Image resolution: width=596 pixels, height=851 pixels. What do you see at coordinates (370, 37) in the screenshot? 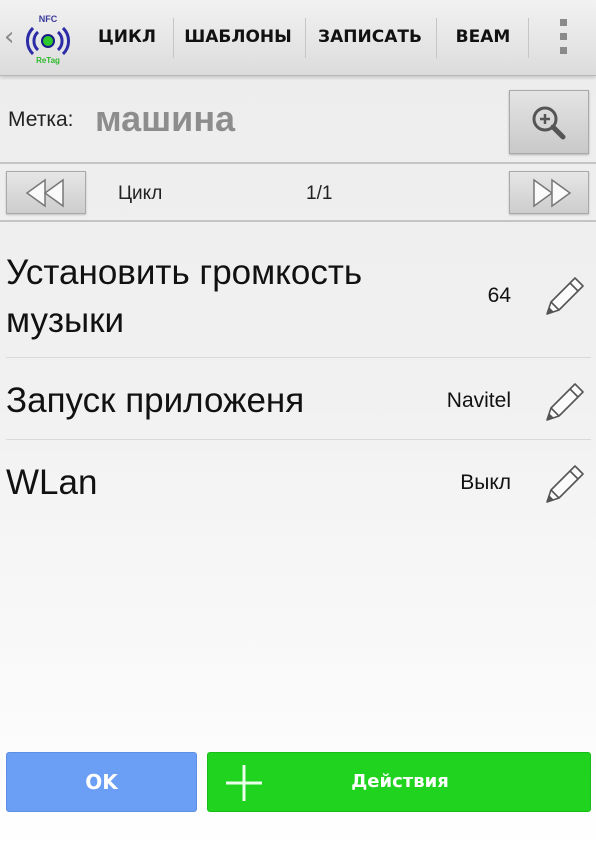
I see `tab-write: ЗАПИСАТЬ` at bounding box center [370, 37].